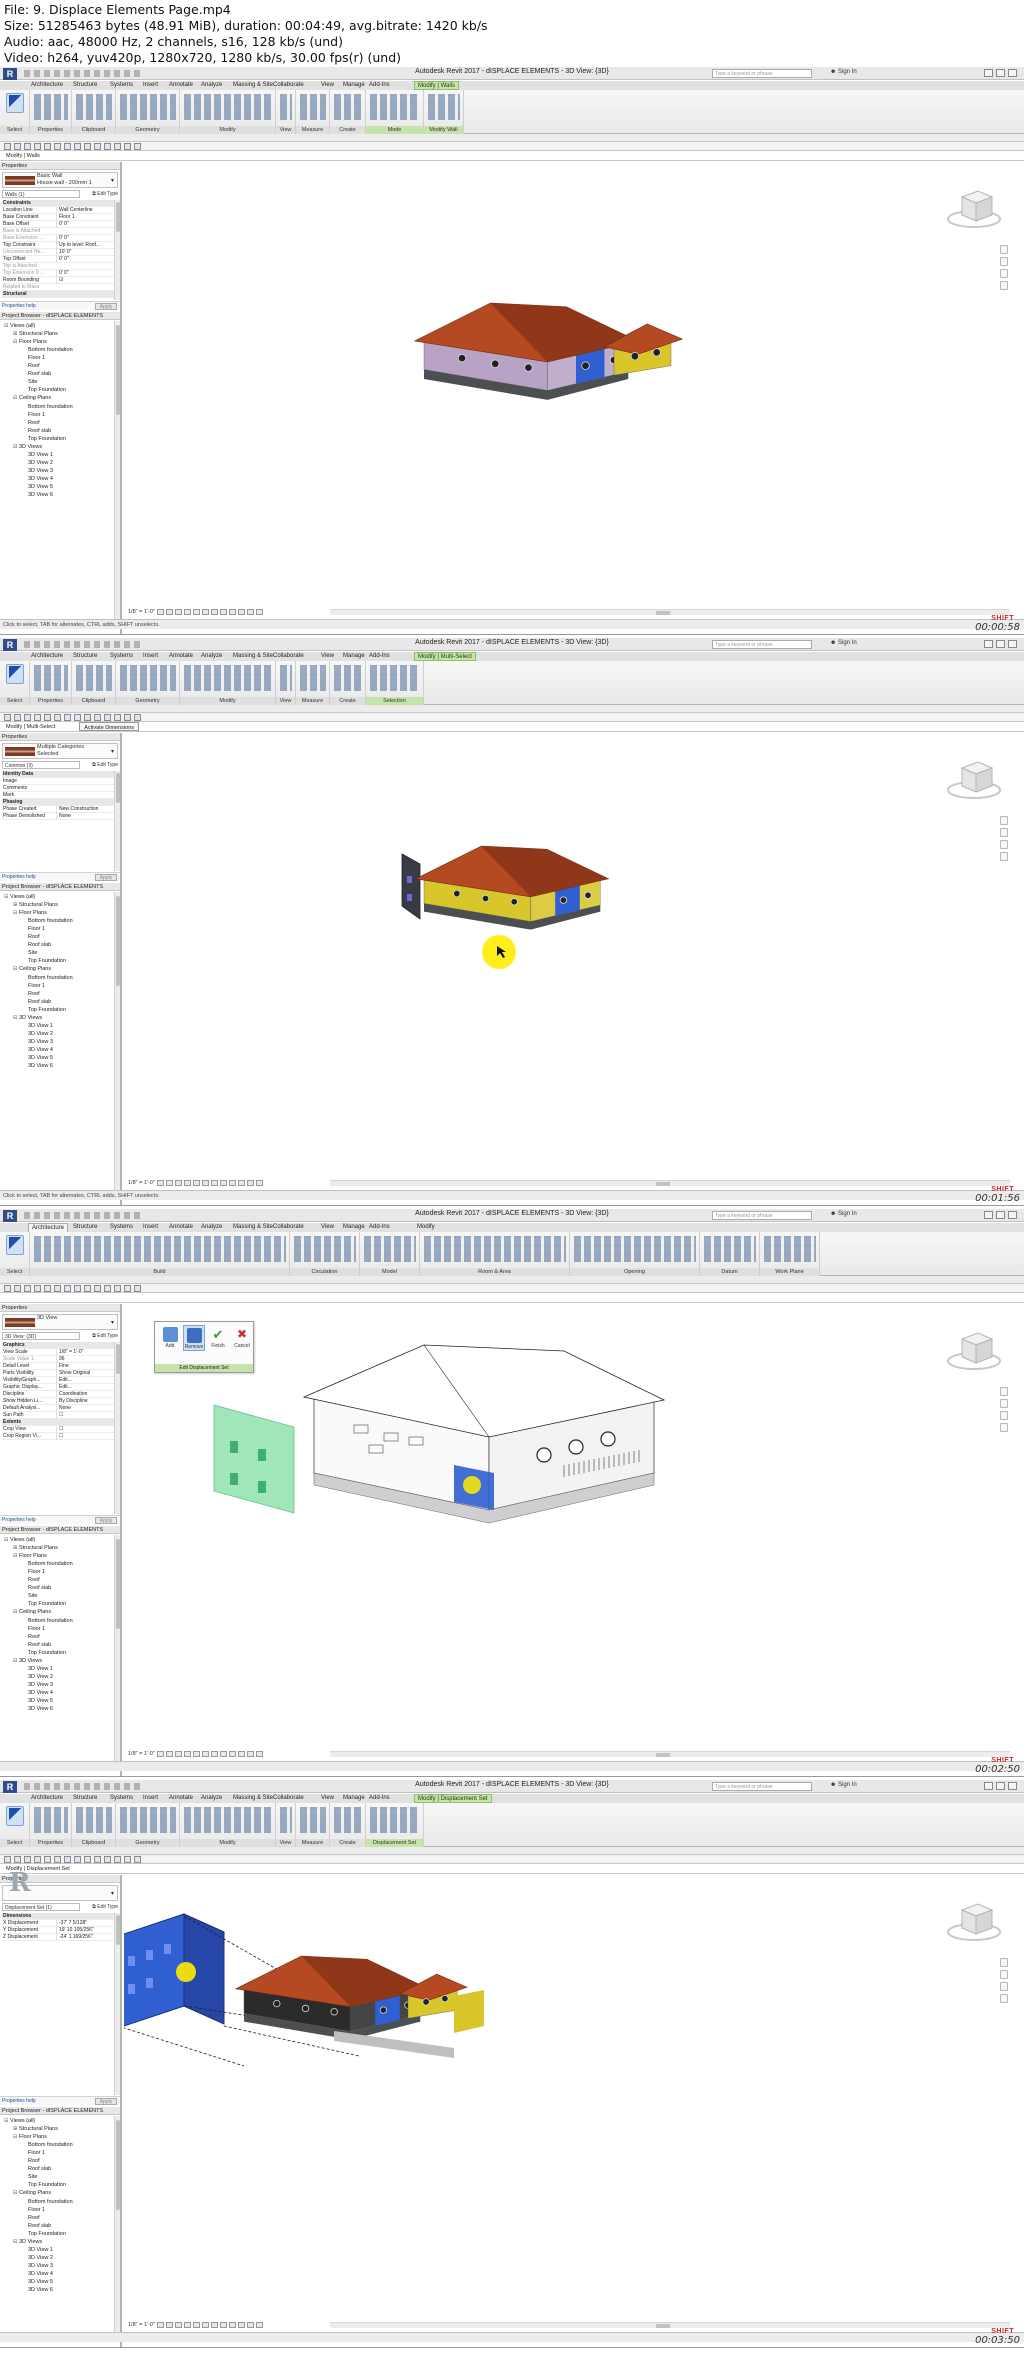 This screenshot has width=1024, height=2369. What do you see at coordinates (59, 1916) in the screenshot?
I see `property-category: Dimensions` at bounding box center [59, 1916].